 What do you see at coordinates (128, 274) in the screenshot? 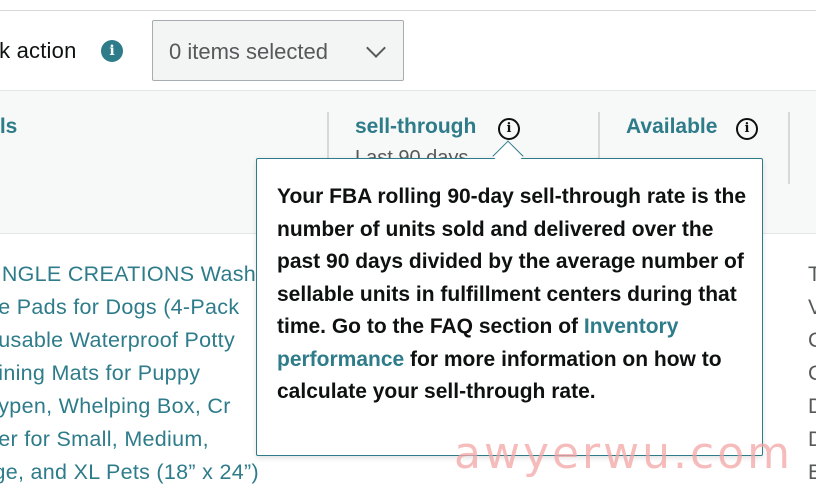
I see `product-title-line: UNGLE CREATIONS Wash` at bounding box center [128, 274].